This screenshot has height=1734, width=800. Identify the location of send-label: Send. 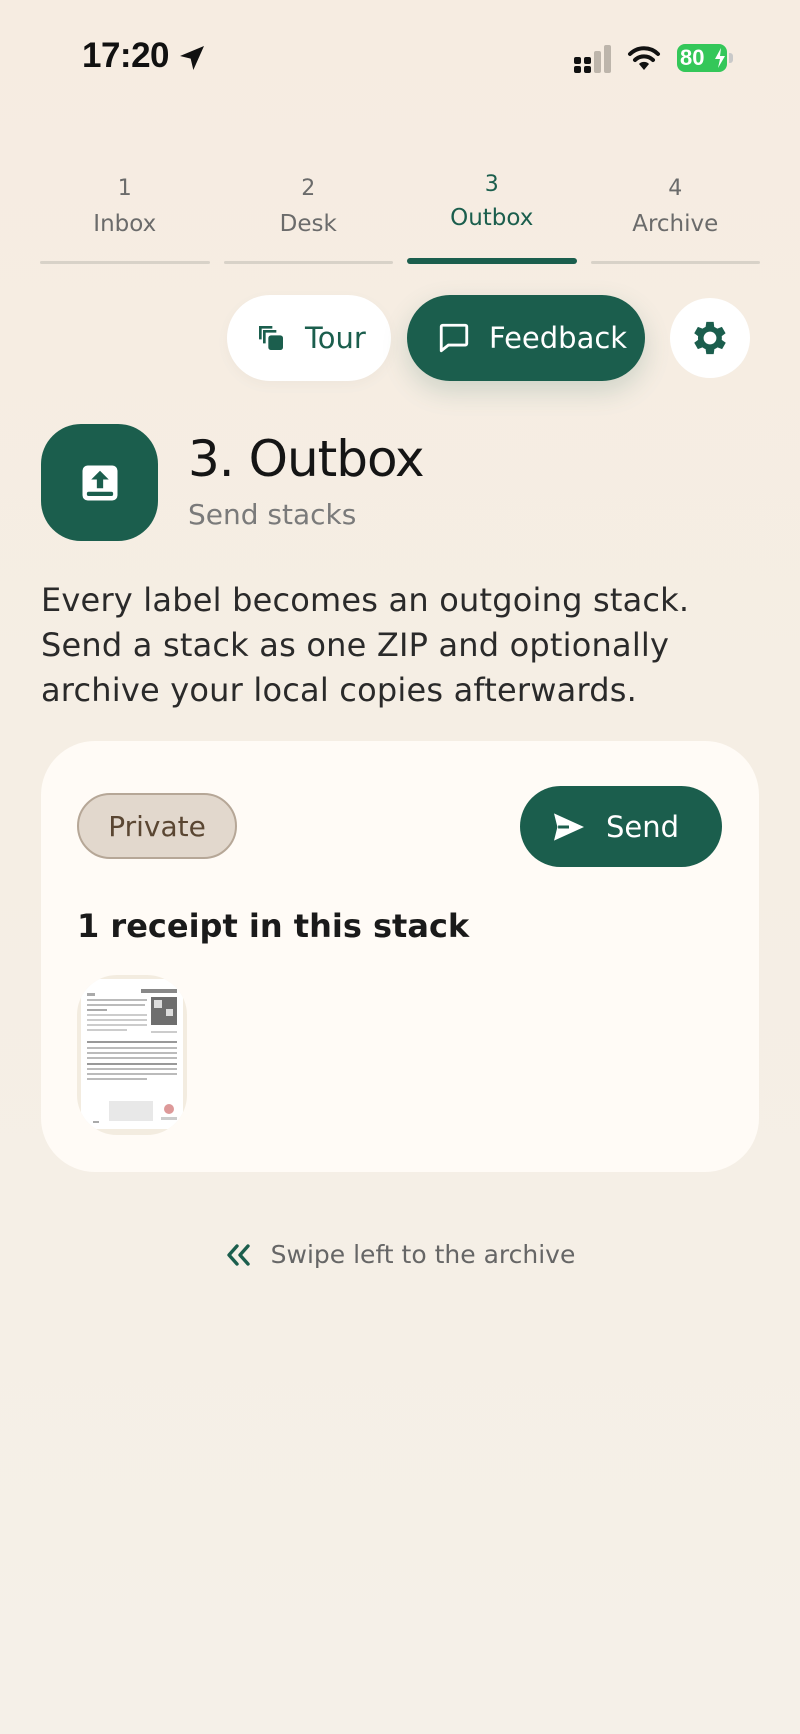
(643, 826).